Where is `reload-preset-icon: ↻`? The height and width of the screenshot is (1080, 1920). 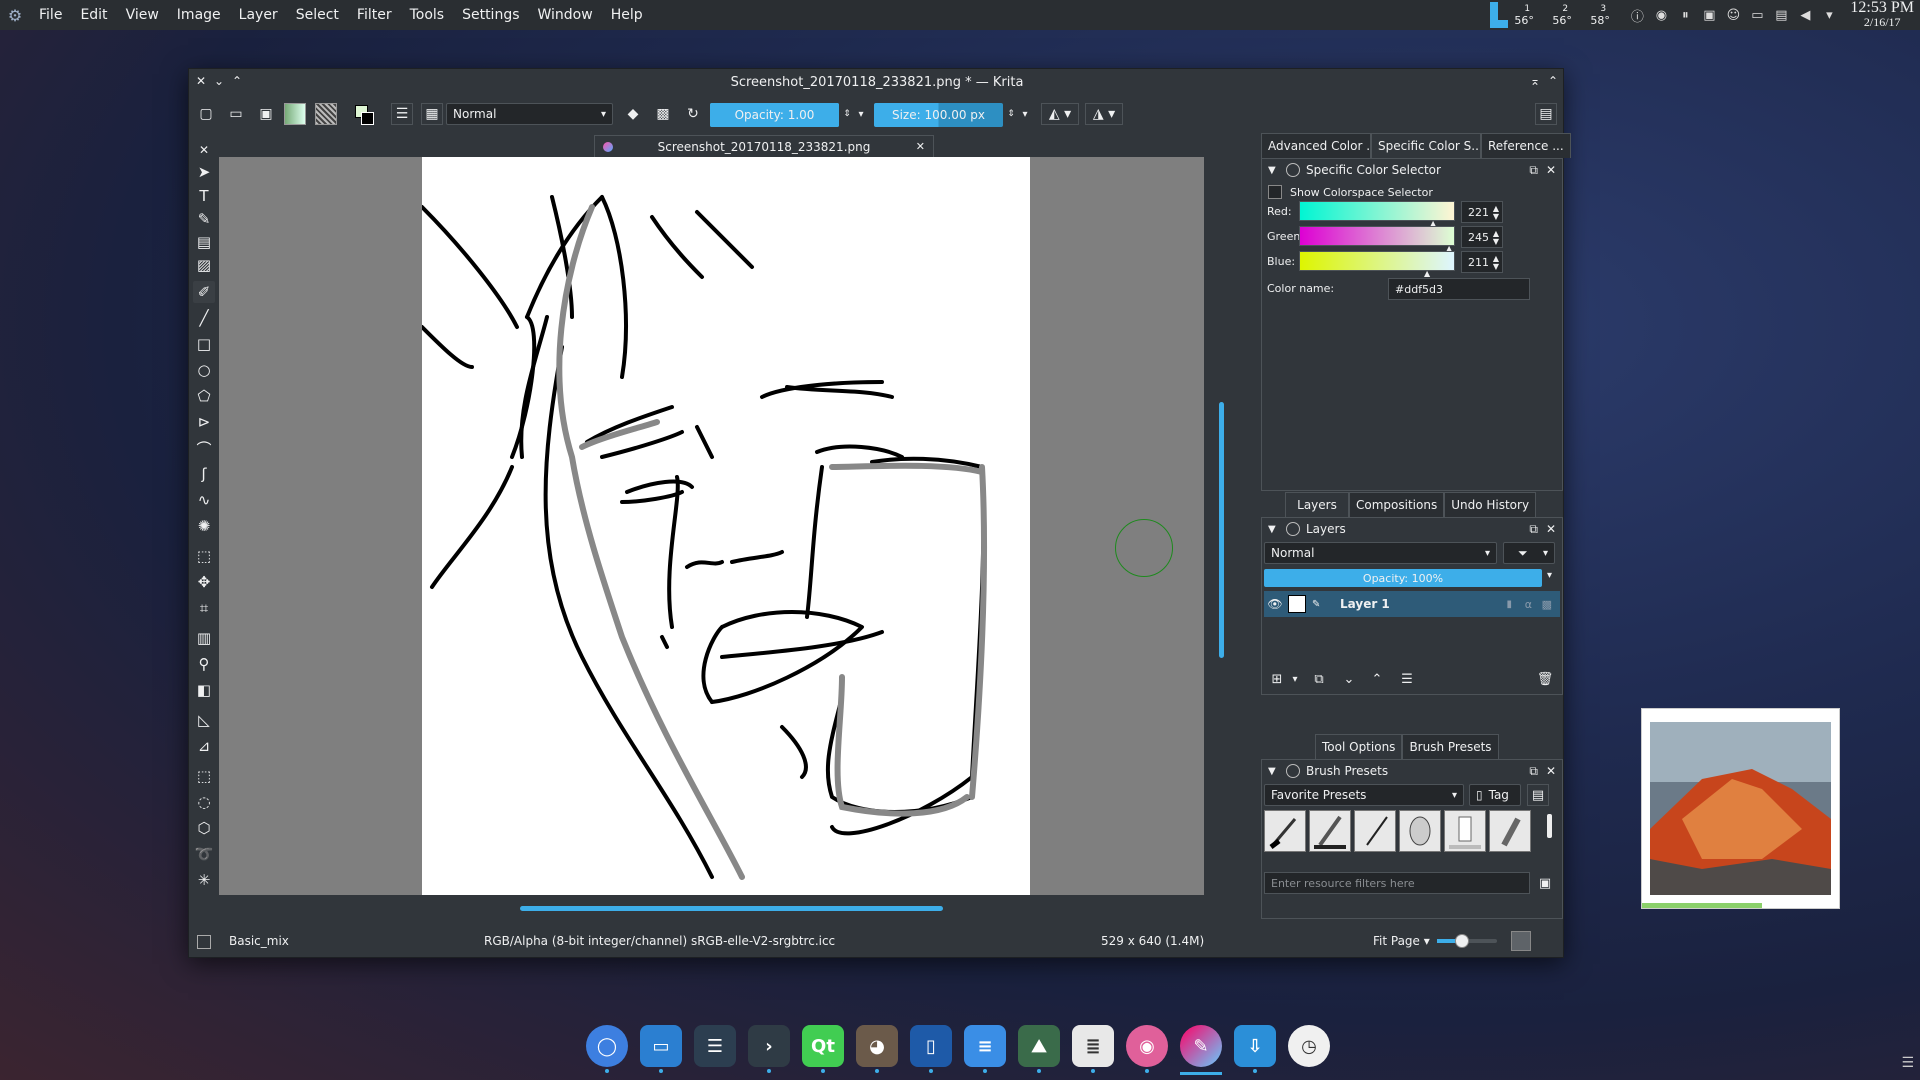 reload-preset-icon: ↻ is located at coordinates (693, 114).